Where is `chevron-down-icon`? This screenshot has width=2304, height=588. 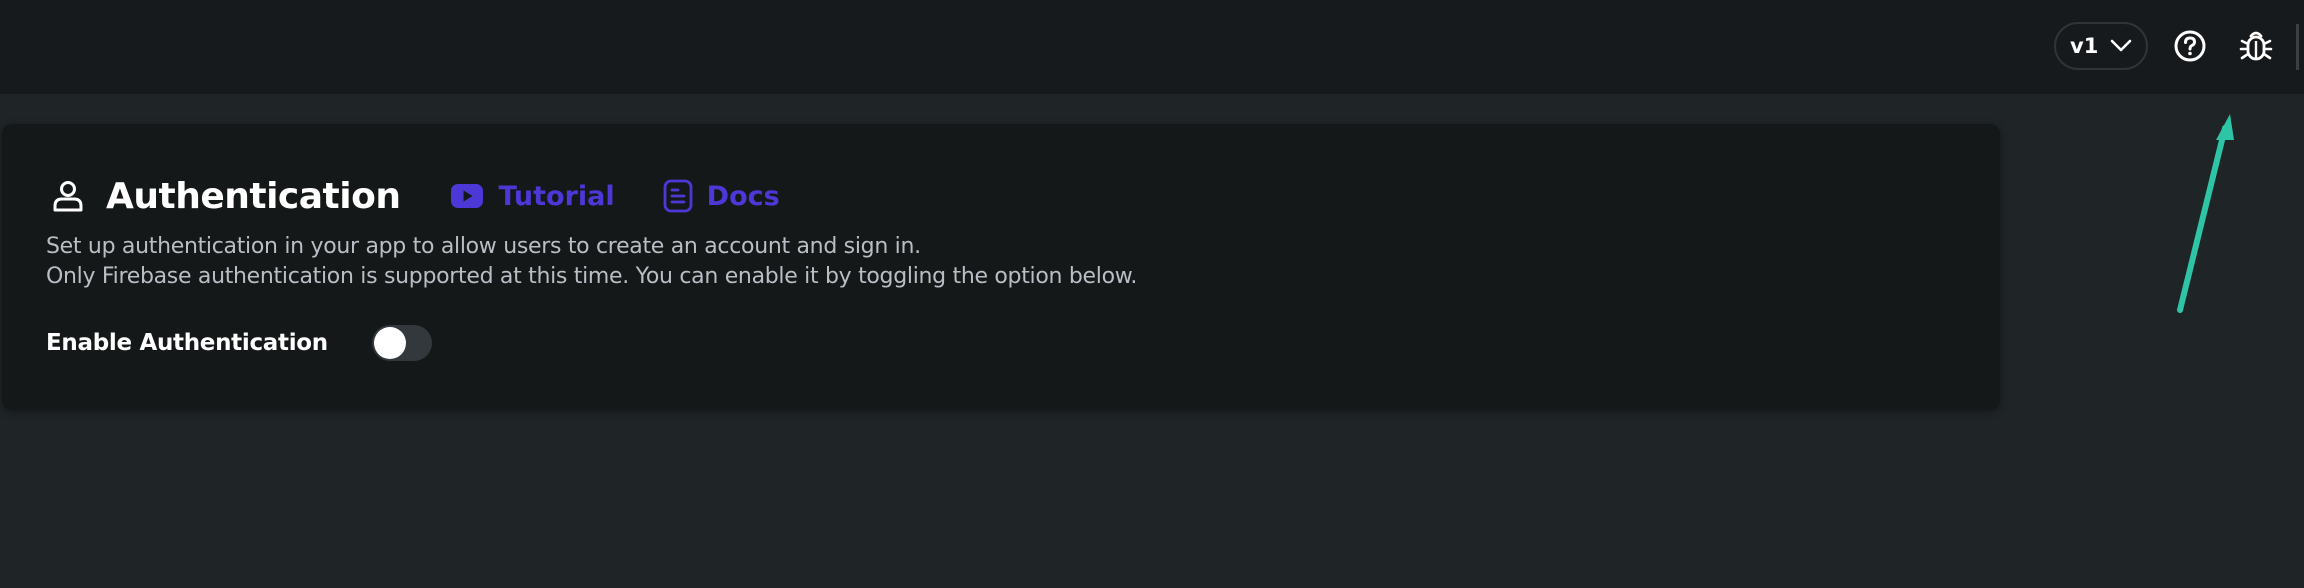 chevron-down-icon is located at coordinates (2121, 45).